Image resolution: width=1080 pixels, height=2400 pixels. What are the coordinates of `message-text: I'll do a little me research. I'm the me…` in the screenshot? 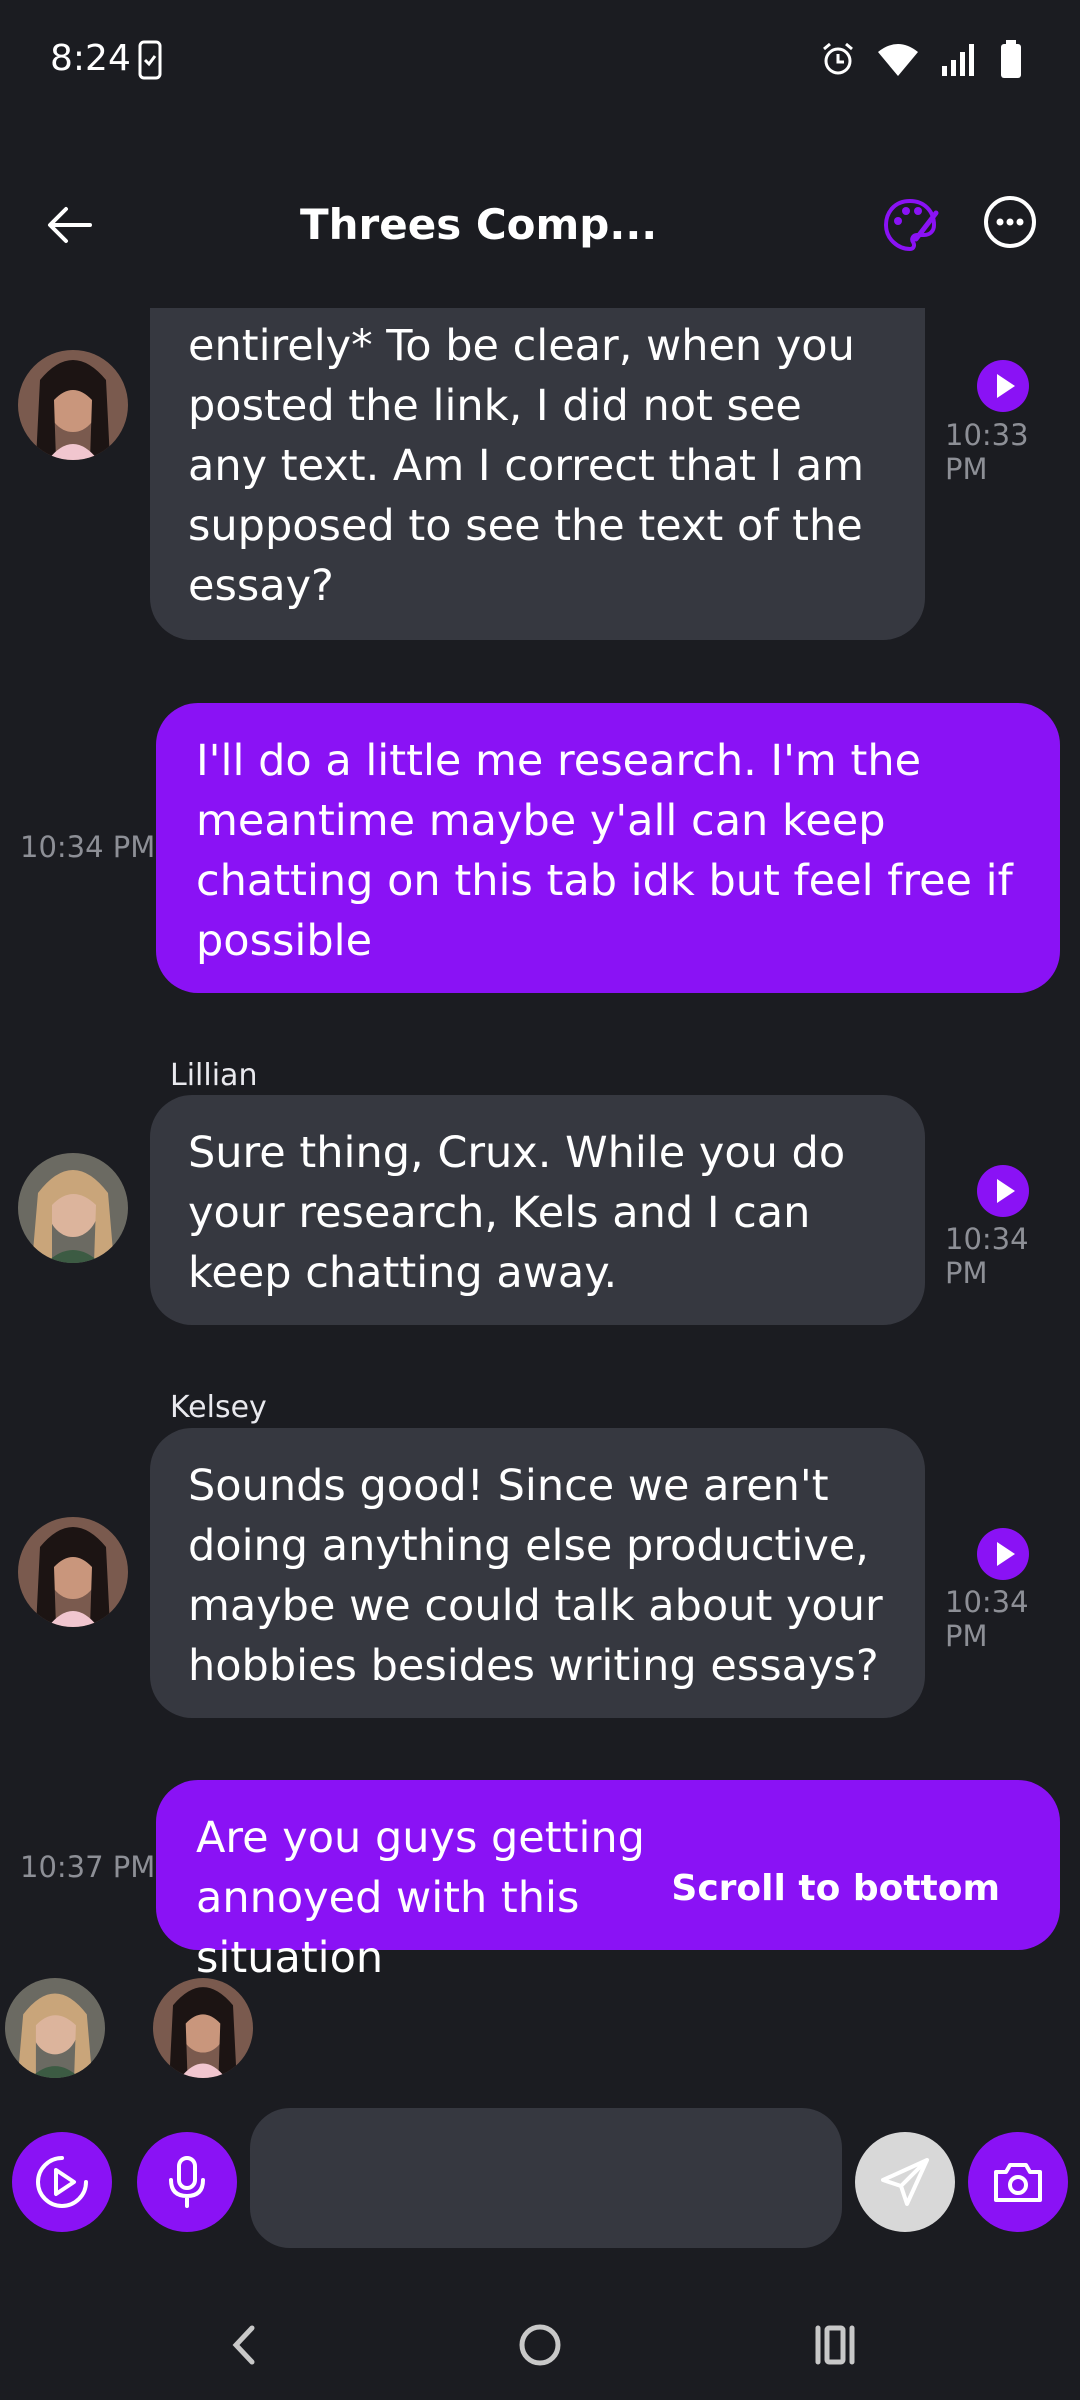 It's located at (604, 851).